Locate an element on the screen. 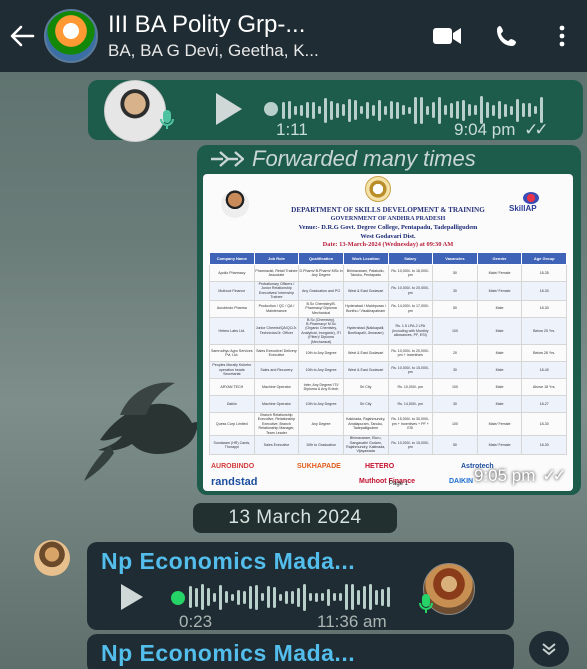  table-cell: Male is located at coordinates (499, 331).